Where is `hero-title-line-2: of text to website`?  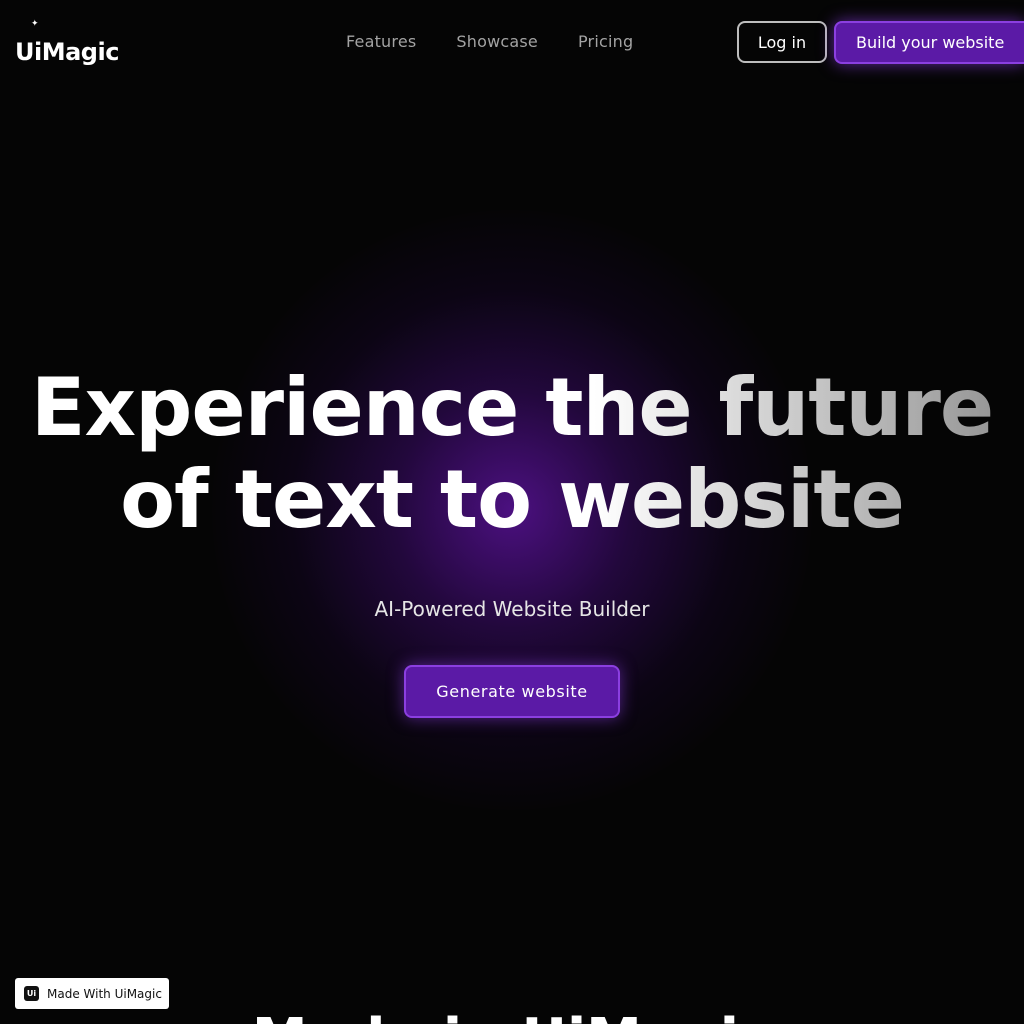 hero-title-line-2: of text to website is located at coordinates (512, 500).